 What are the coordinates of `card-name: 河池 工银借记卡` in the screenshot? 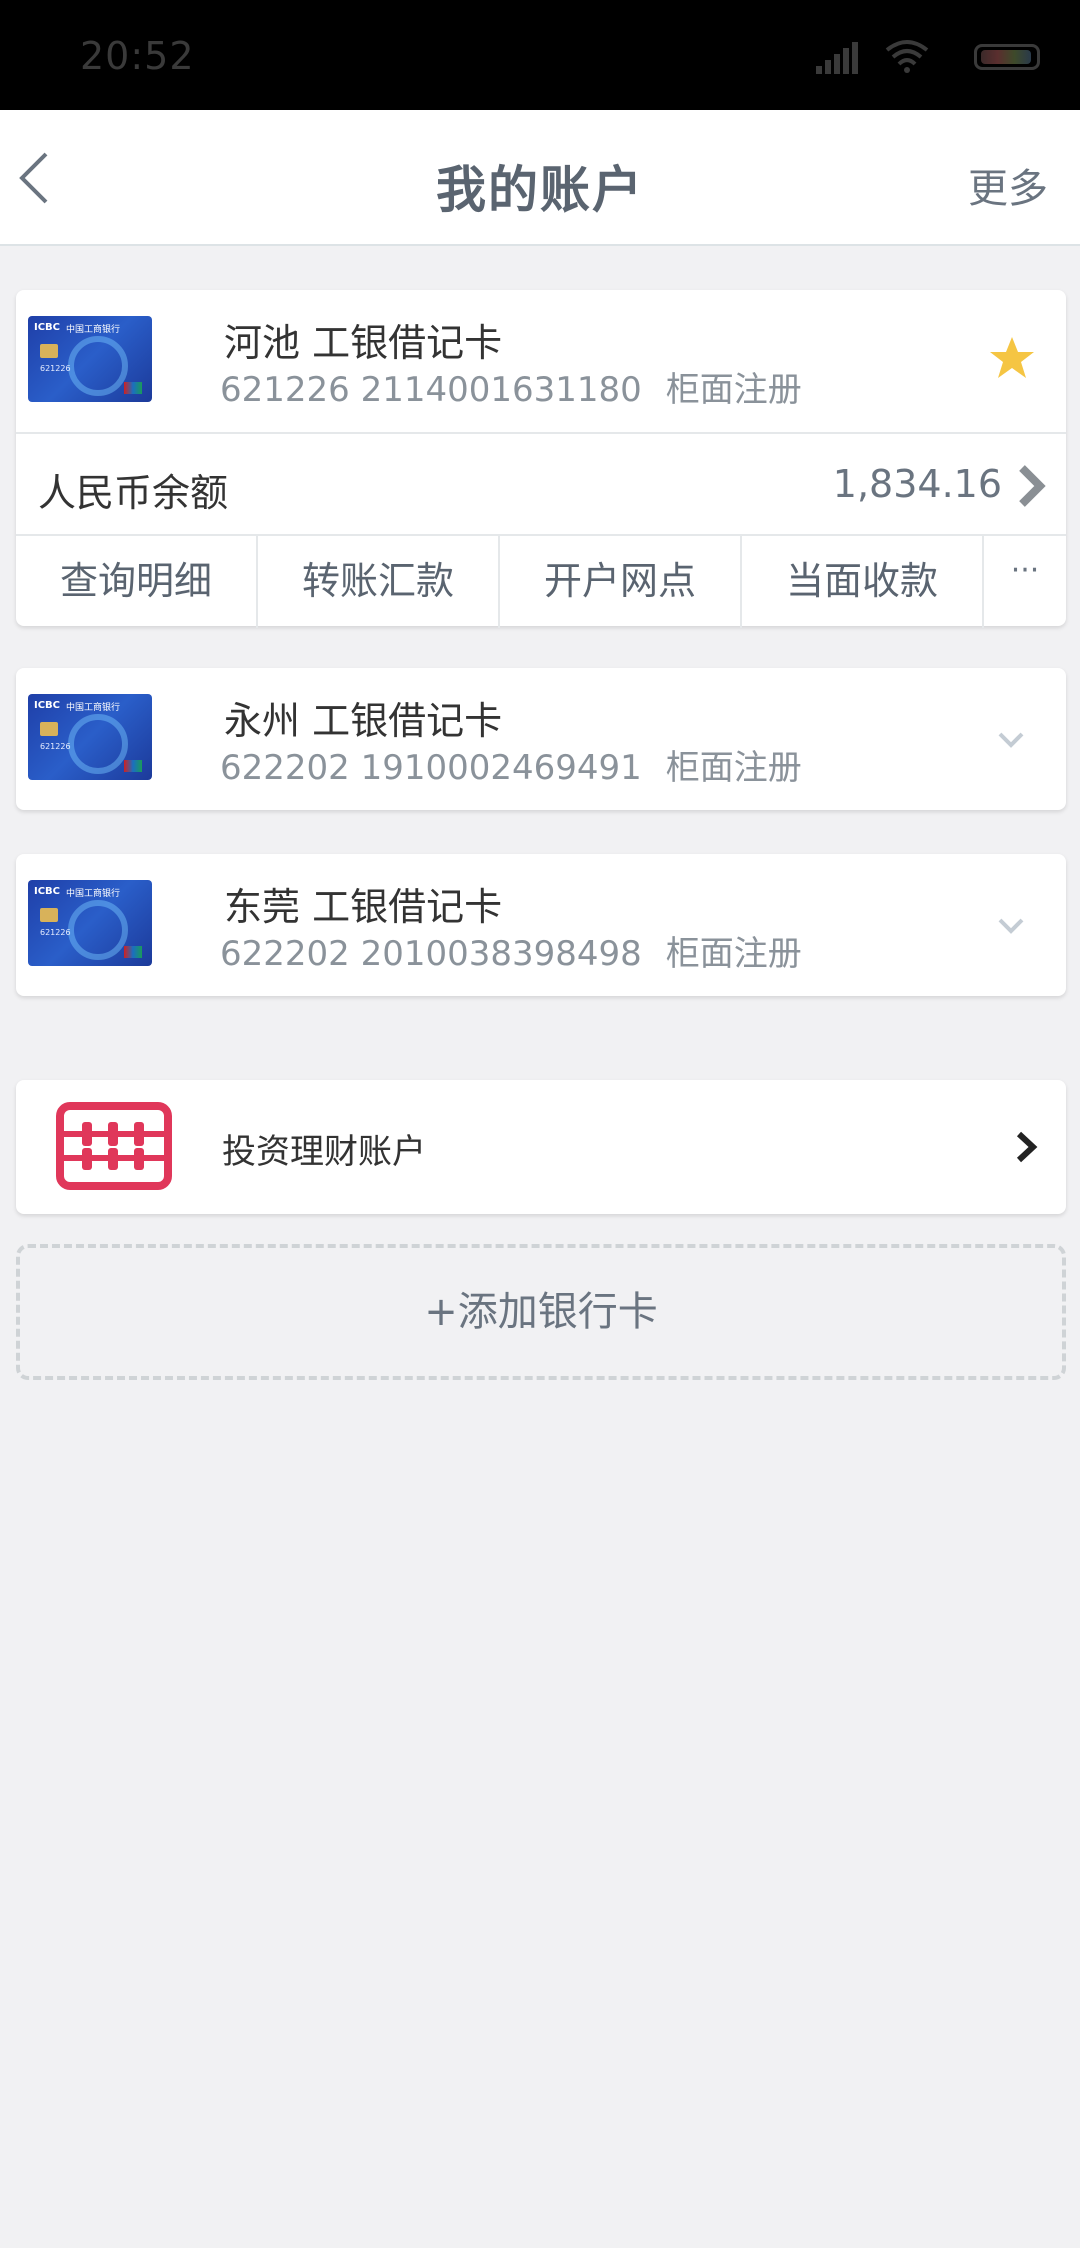 It's located at (363, 343).